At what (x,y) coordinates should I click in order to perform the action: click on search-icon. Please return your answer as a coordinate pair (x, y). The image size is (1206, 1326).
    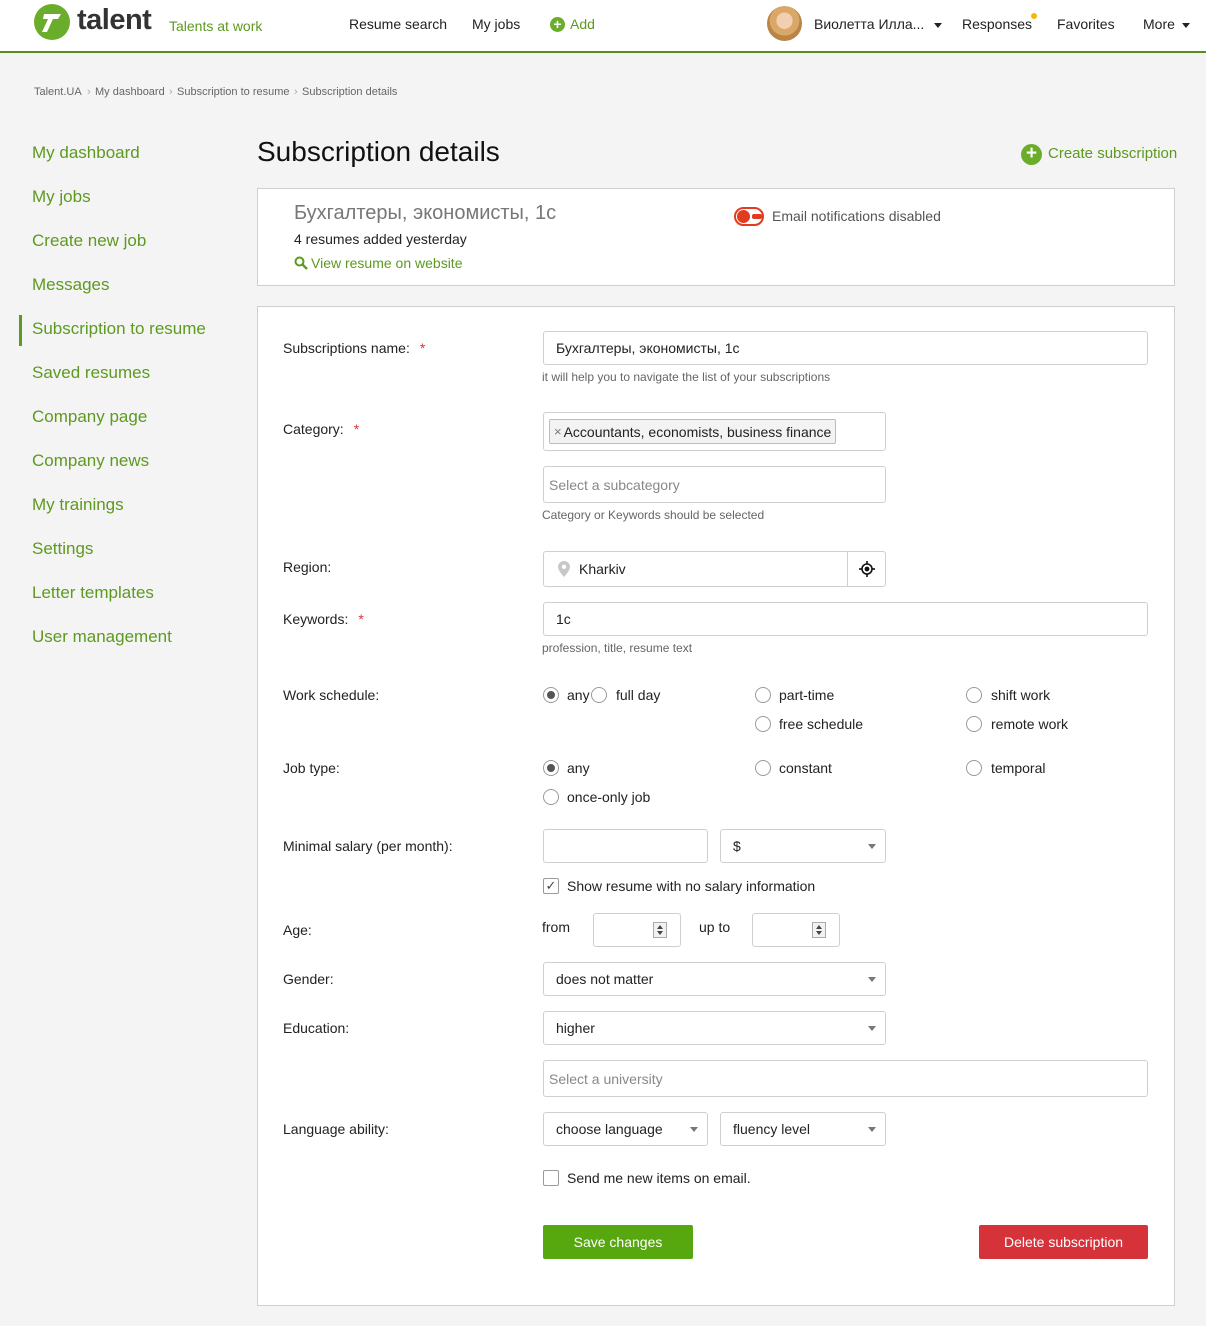
    Looking at the image, I should click on (301, 263).